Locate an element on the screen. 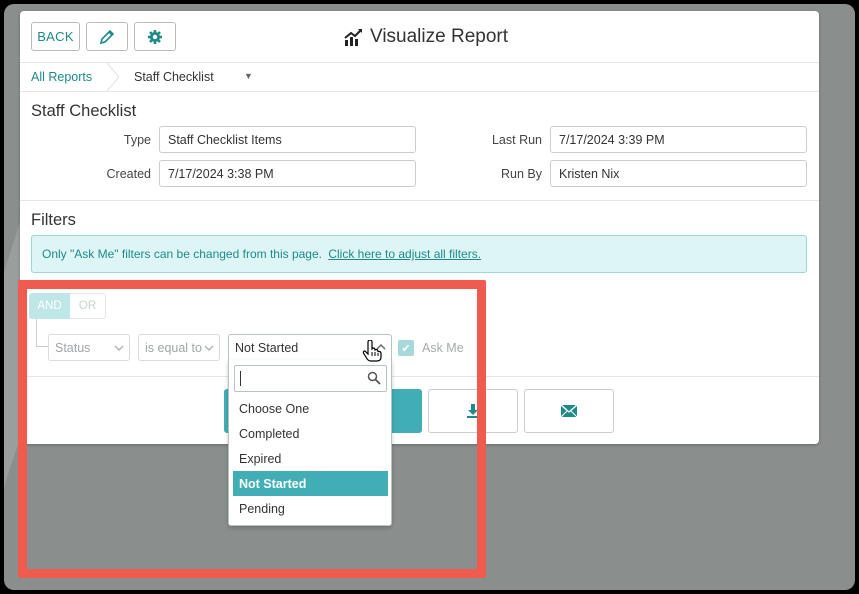 This screenshot has width=859, height=594. email-button is located at coordinates (569, 411).